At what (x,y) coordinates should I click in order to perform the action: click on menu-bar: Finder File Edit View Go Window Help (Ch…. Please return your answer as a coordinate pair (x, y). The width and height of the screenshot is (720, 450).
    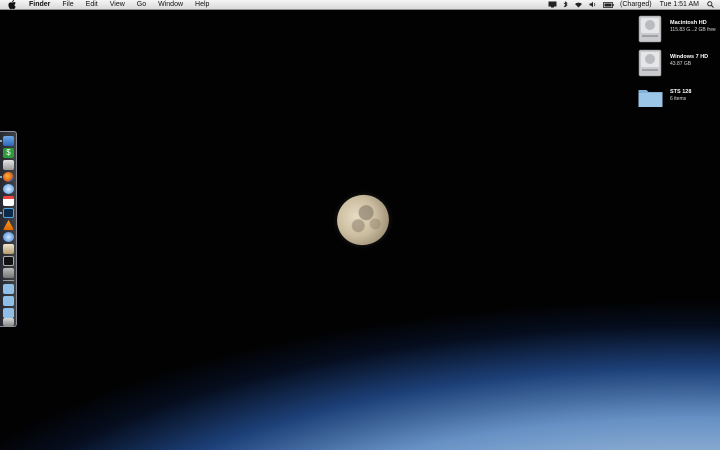
    Looking at the image, I should click on (360, 5).